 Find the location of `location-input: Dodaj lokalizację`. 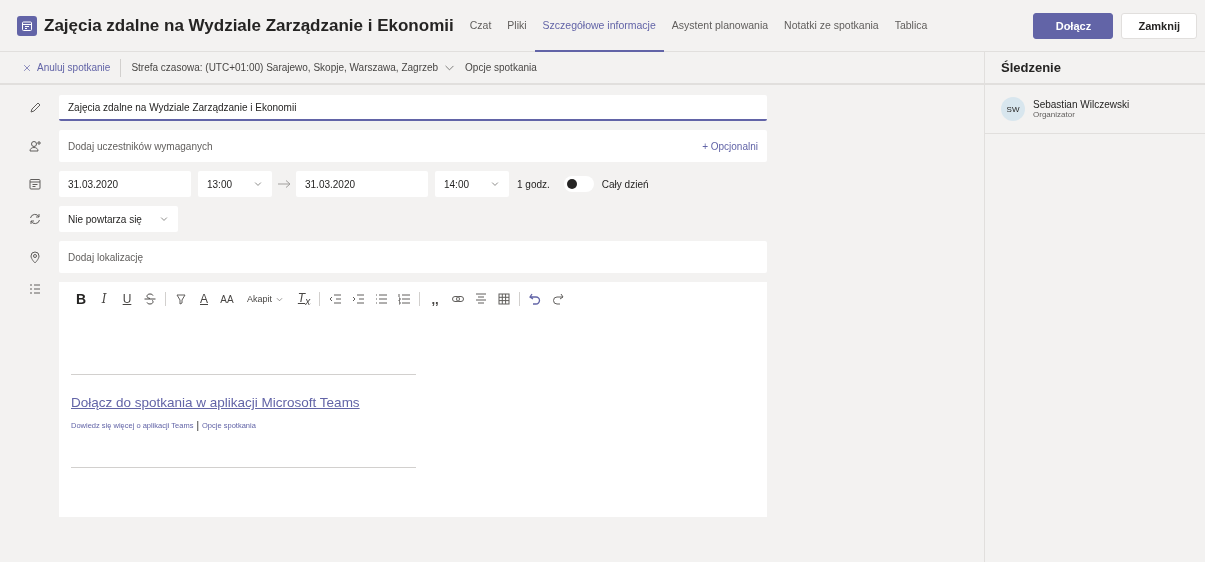

location-input: Dodaj lokalizację is located at coordinates (413, 257).